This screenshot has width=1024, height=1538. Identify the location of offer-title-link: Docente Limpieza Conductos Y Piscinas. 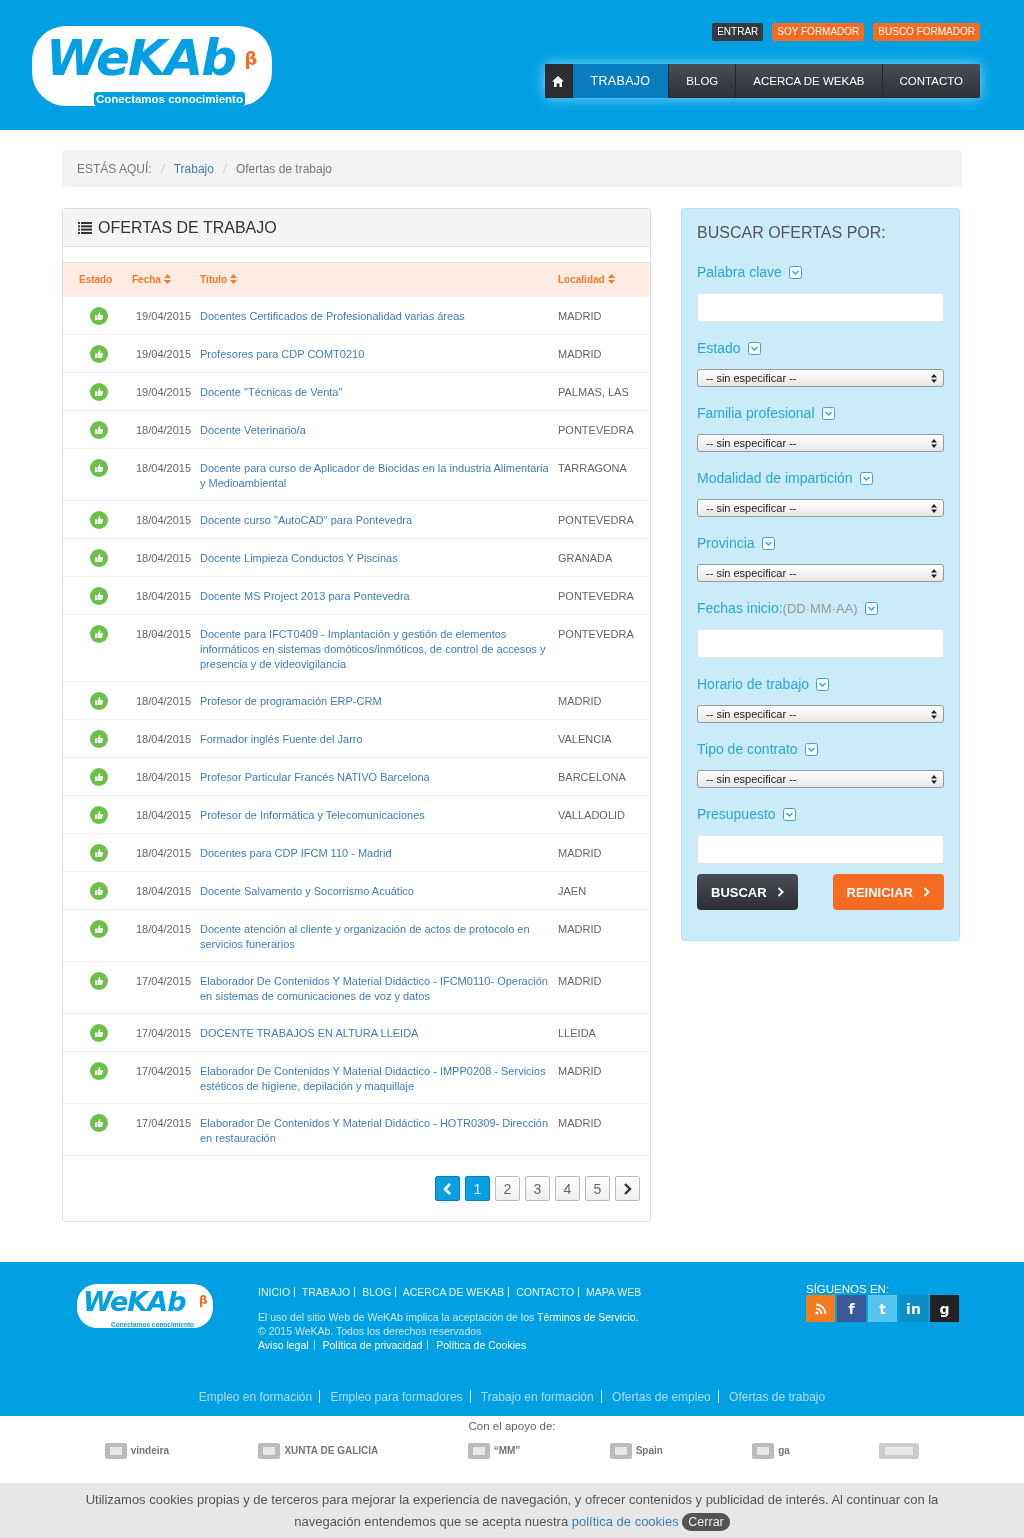
(375, 558).